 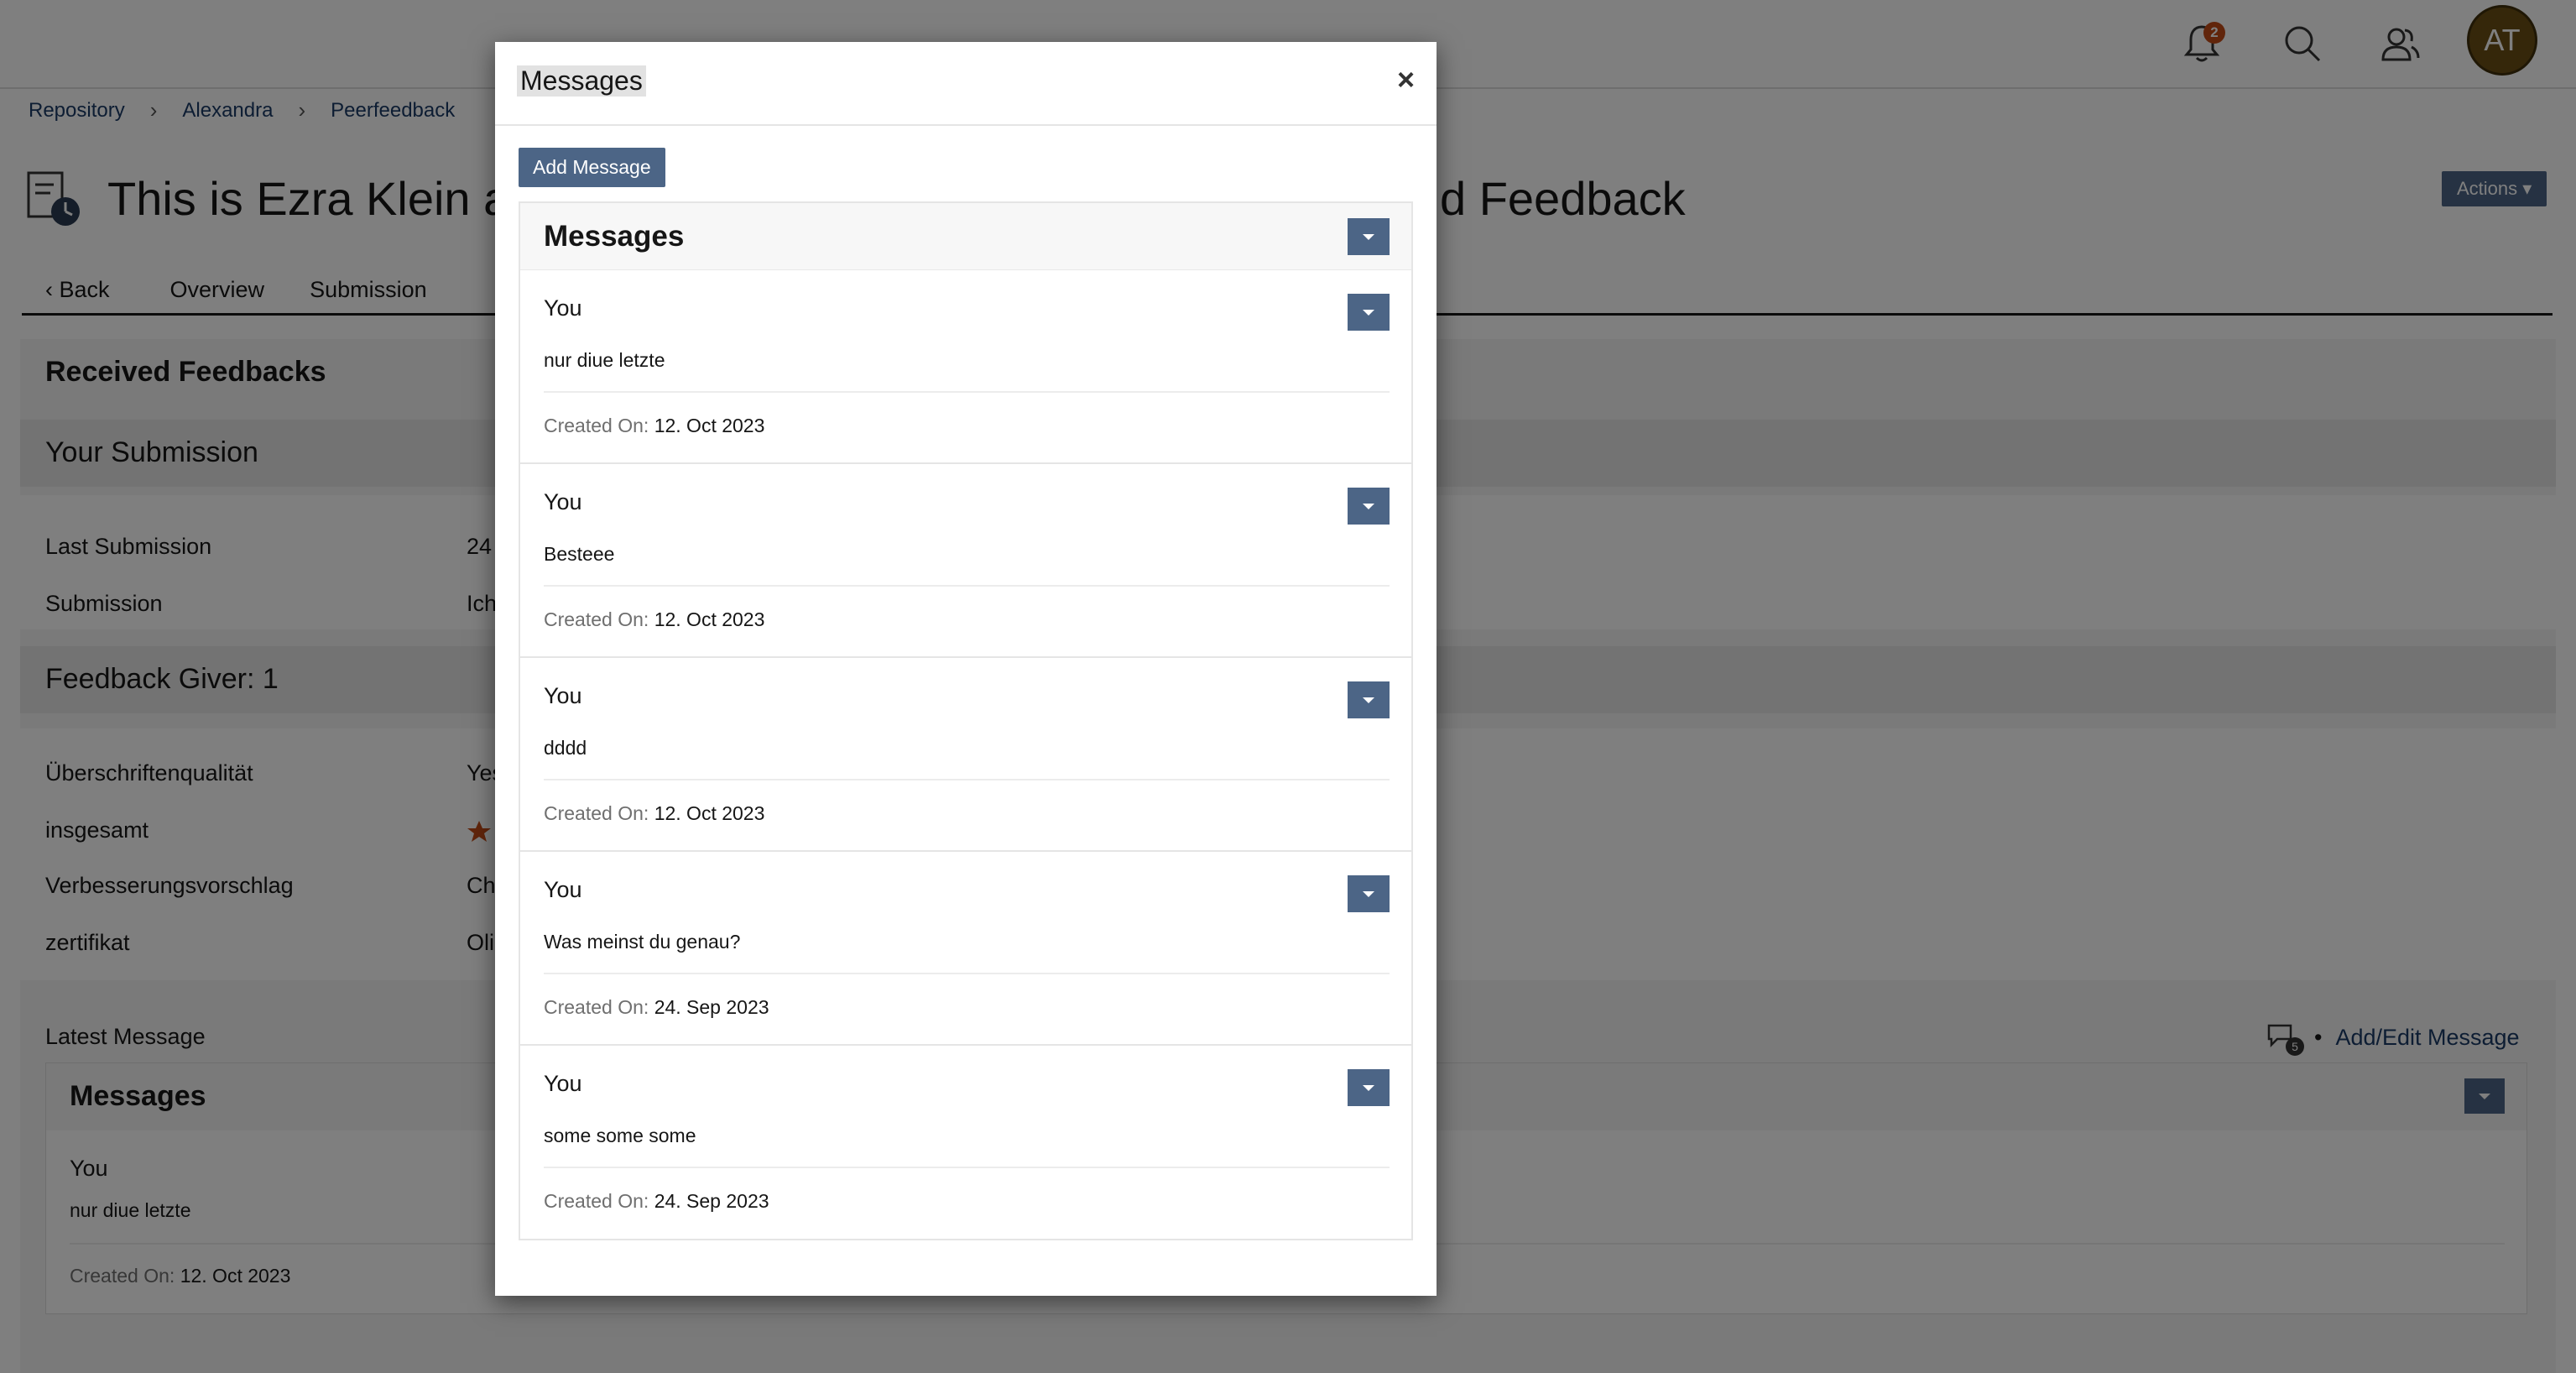 What do you see at coordinates (1406, 80) in the screenshot?
I see `close-icon: ×` at bounding box center [1406, 80].